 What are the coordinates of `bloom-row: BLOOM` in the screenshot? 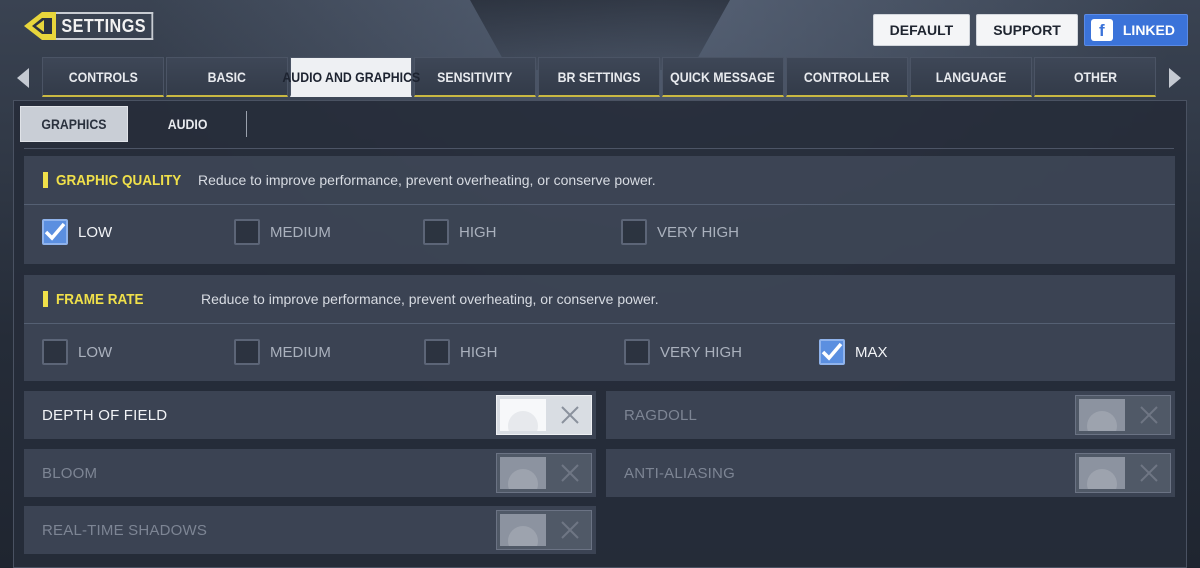 It's located at (310, 473).